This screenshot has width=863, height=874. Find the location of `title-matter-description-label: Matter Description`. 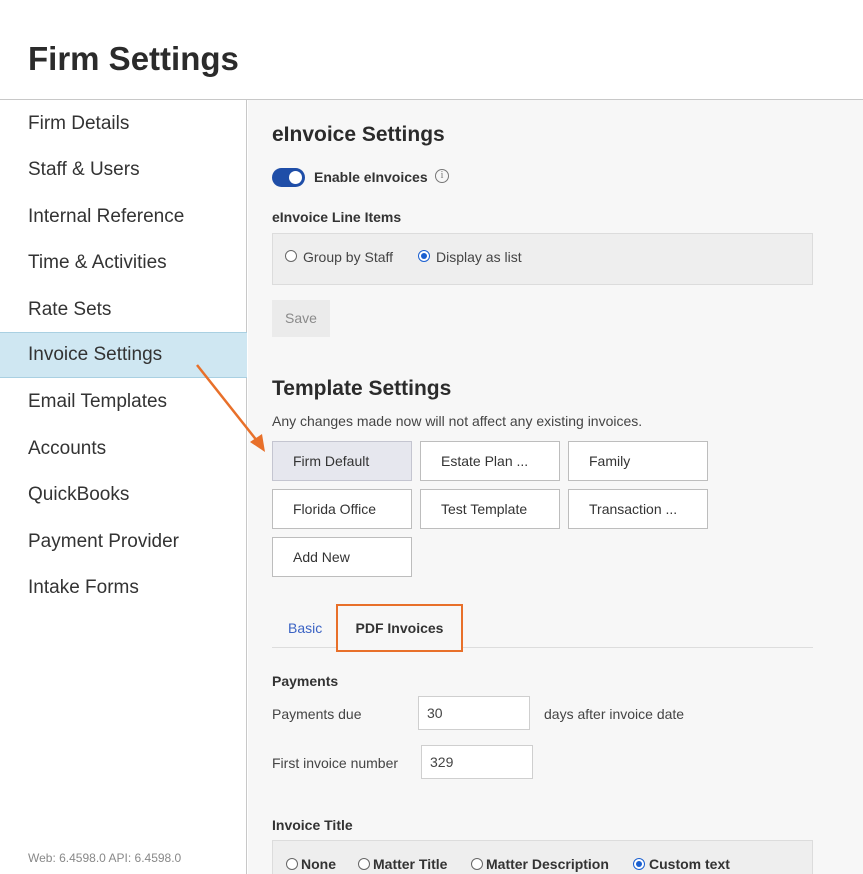

title-matter-description-label: Matter Description is located at coordinates (547, 864).